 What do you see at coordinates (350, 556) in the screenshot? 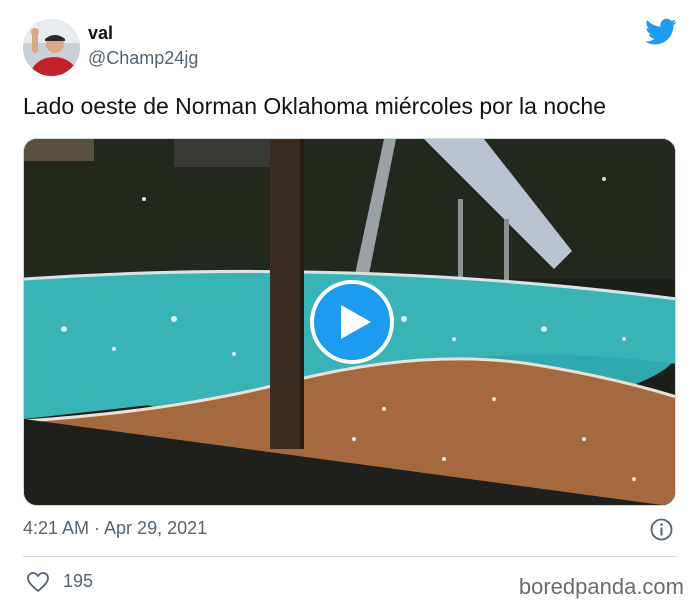
I see `divider` at bounding box center [350, 556].